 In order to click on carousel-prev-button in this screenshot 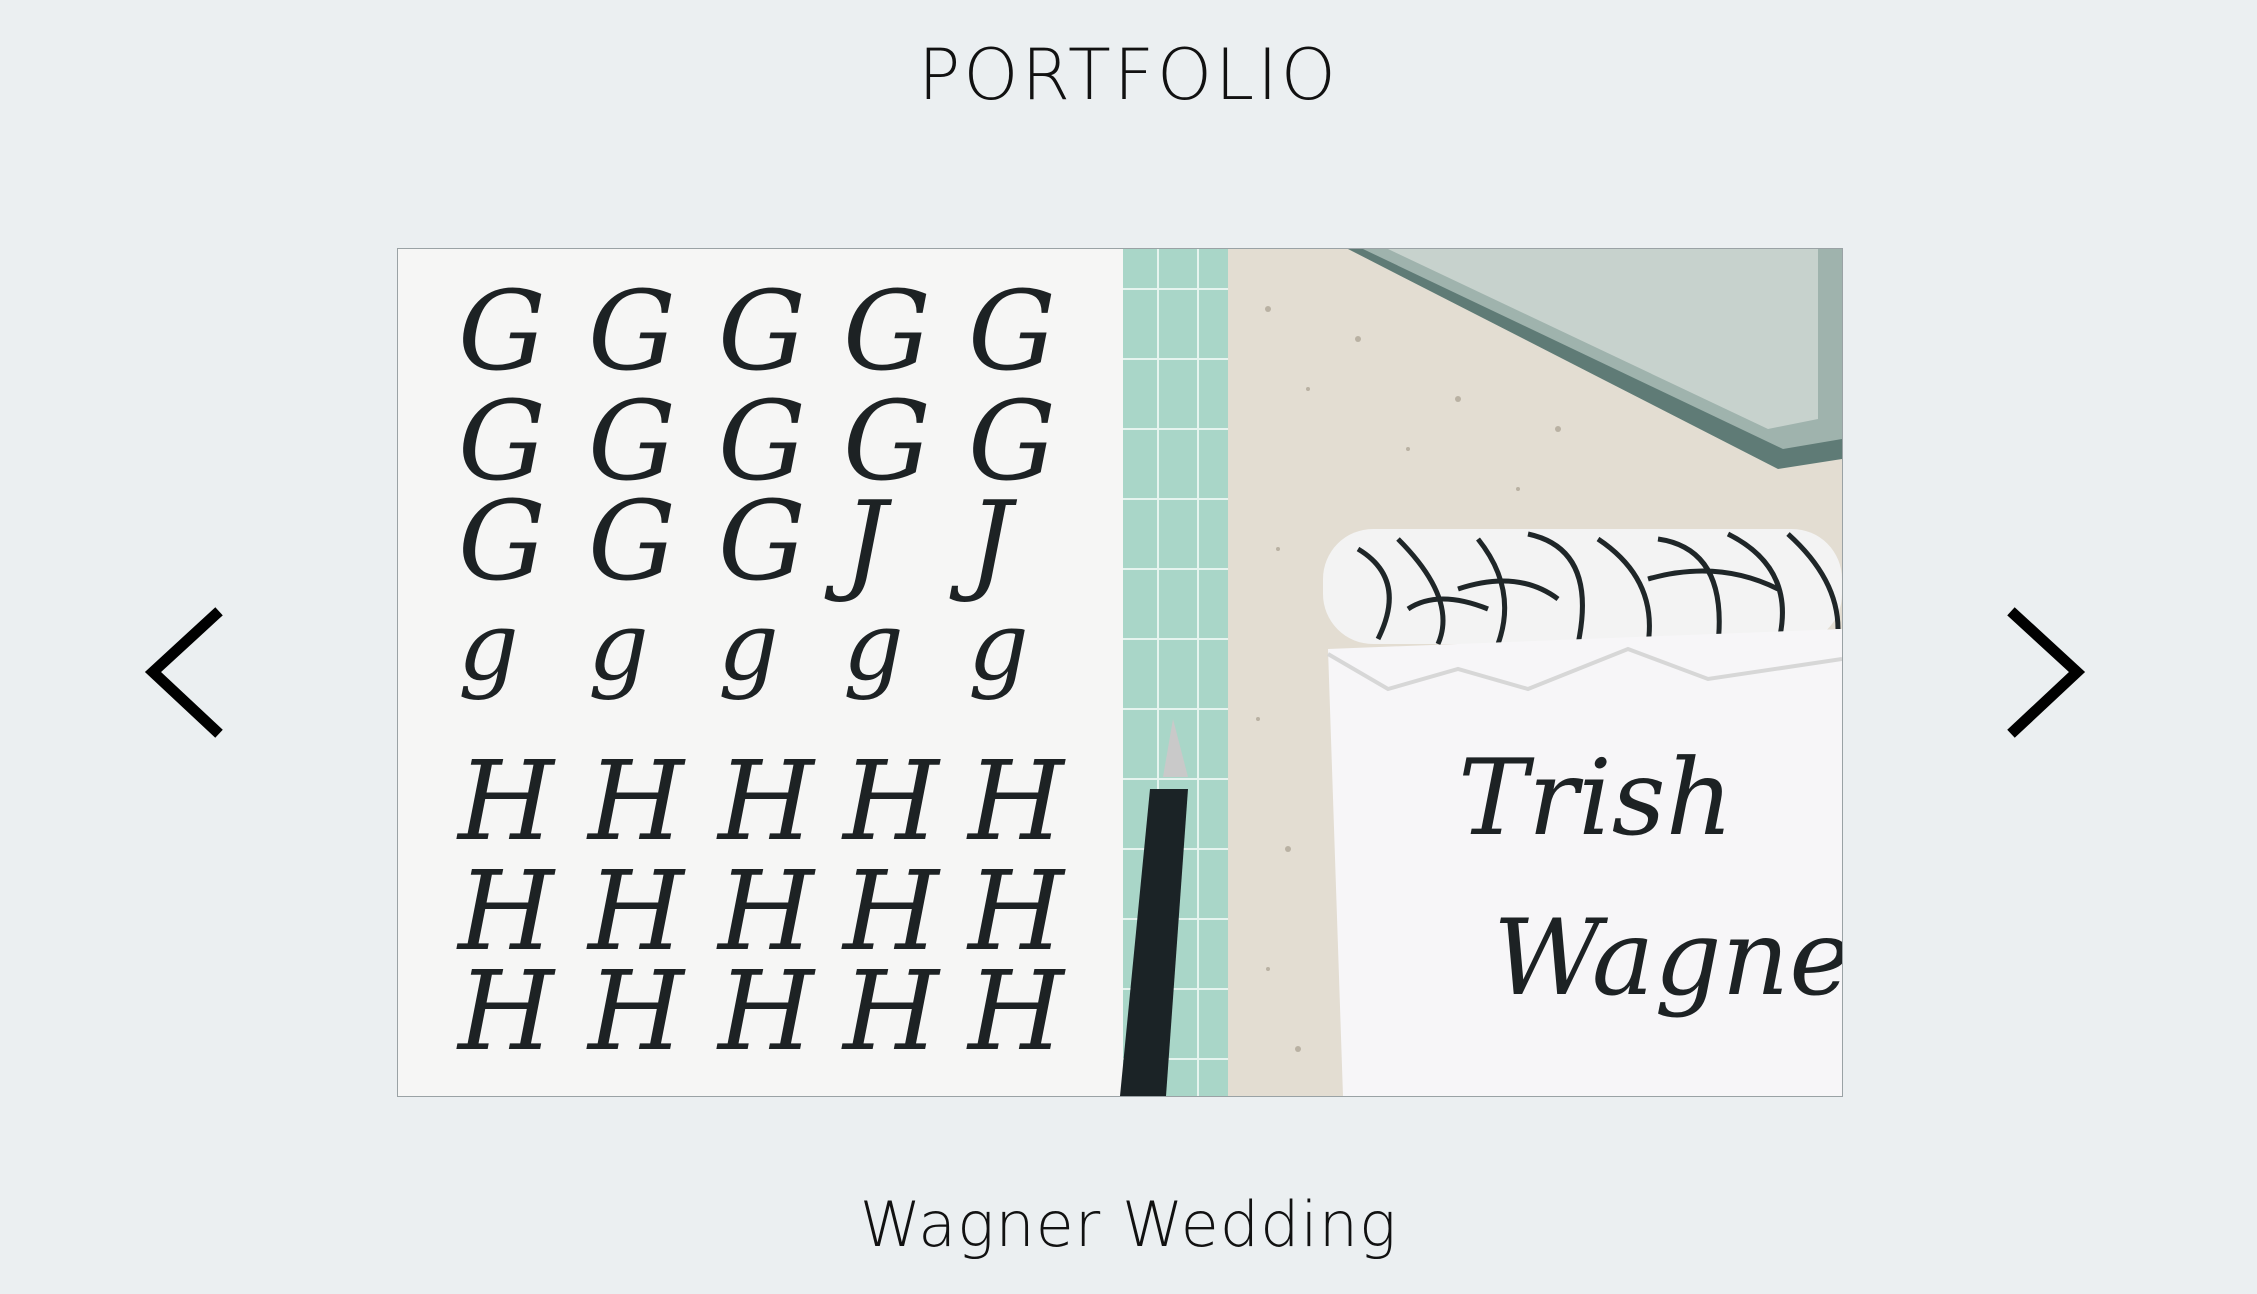, I will do `click(185, 672)`.